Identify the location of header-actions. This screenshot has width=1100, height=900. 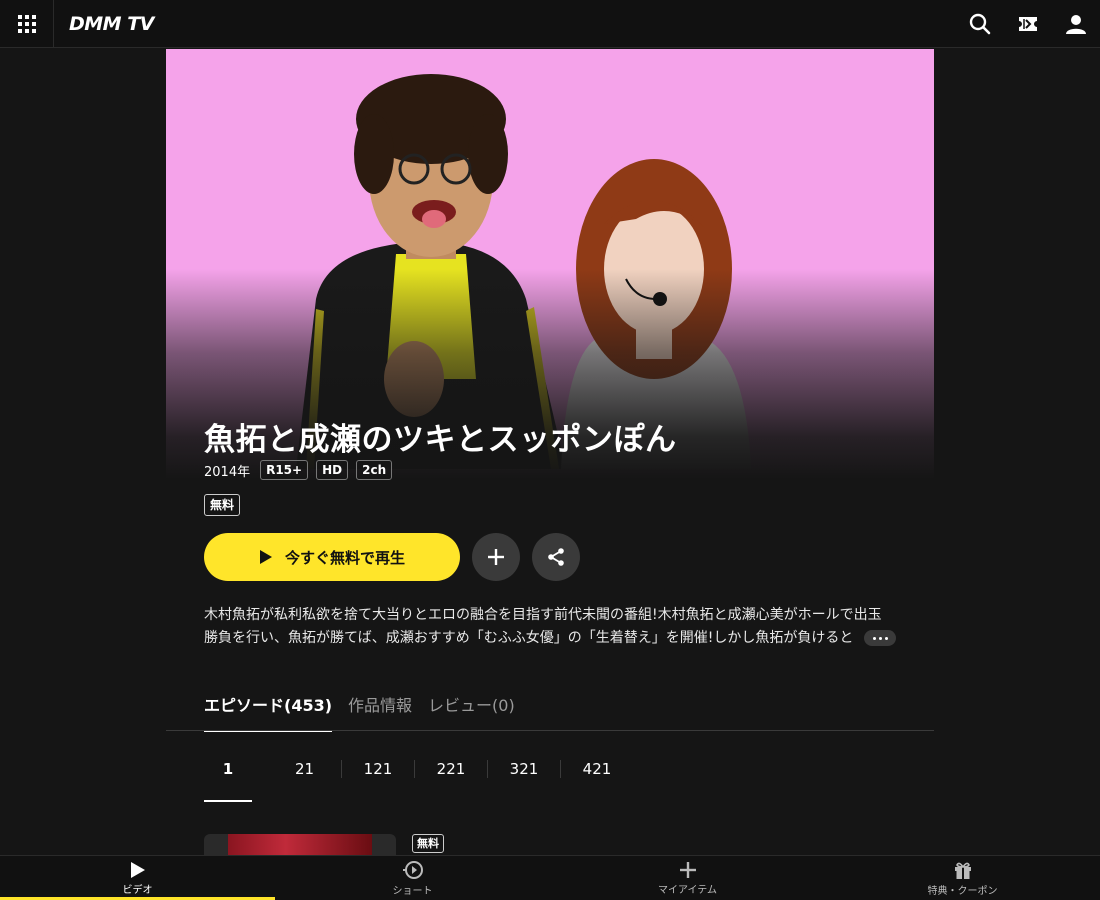
(1028, 24).